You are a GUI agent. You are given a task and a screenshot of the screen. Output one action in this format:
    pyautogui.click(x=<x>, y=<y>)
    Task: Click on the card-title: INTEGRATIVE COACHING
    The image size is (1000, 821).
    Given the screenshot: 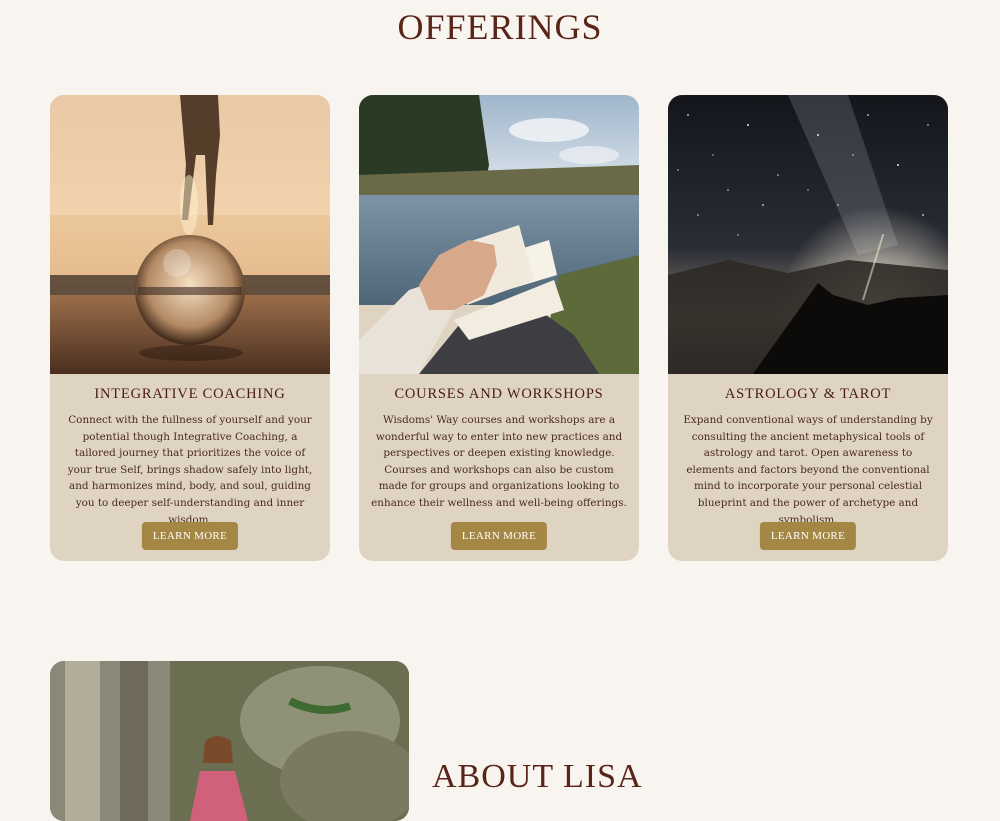 What is the action you would take?
    pyautogui.click(x=190, y=394)
    